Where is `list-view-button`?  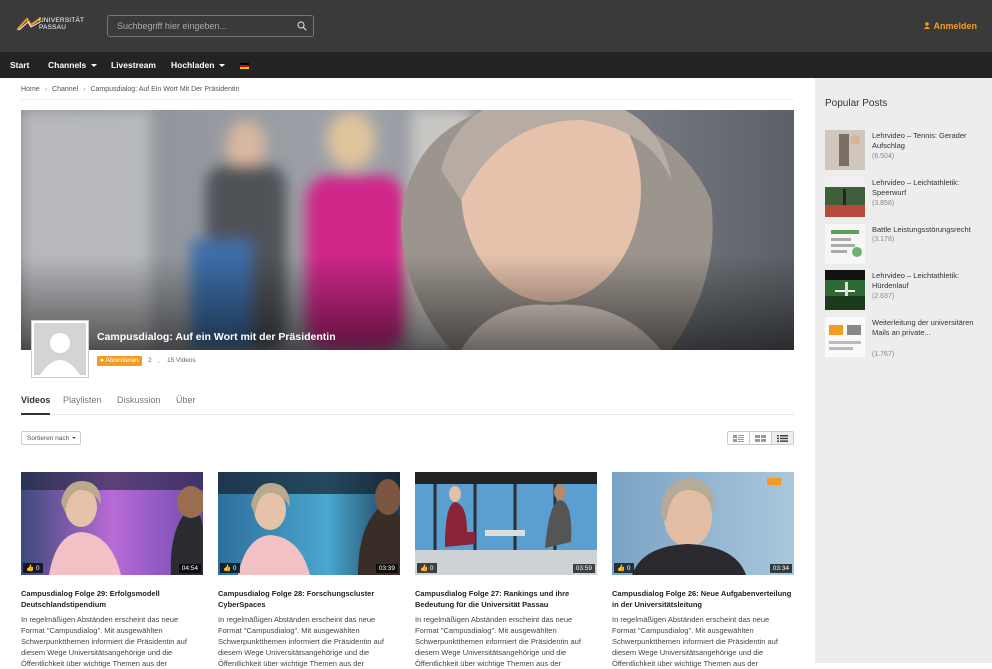
list-view-button is located at coordinates (739, 438).